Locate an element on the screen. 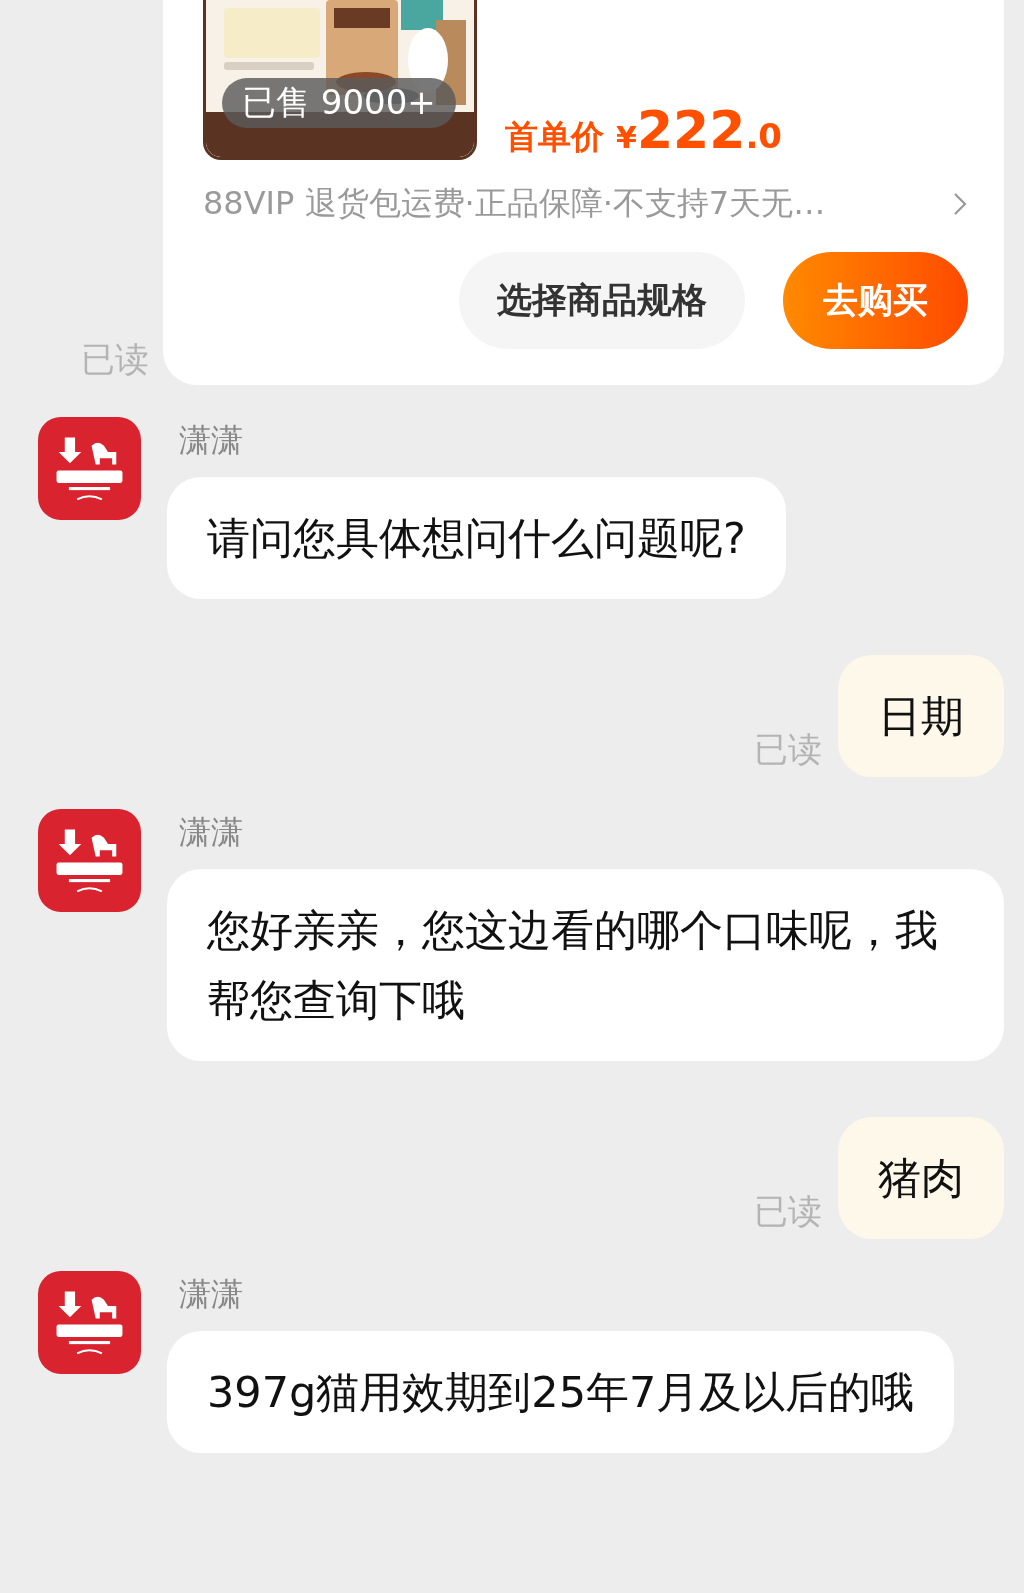 This screenshot has height=1593, width=1024. buy-button: 去购买 is located at coordinates (875, 300).